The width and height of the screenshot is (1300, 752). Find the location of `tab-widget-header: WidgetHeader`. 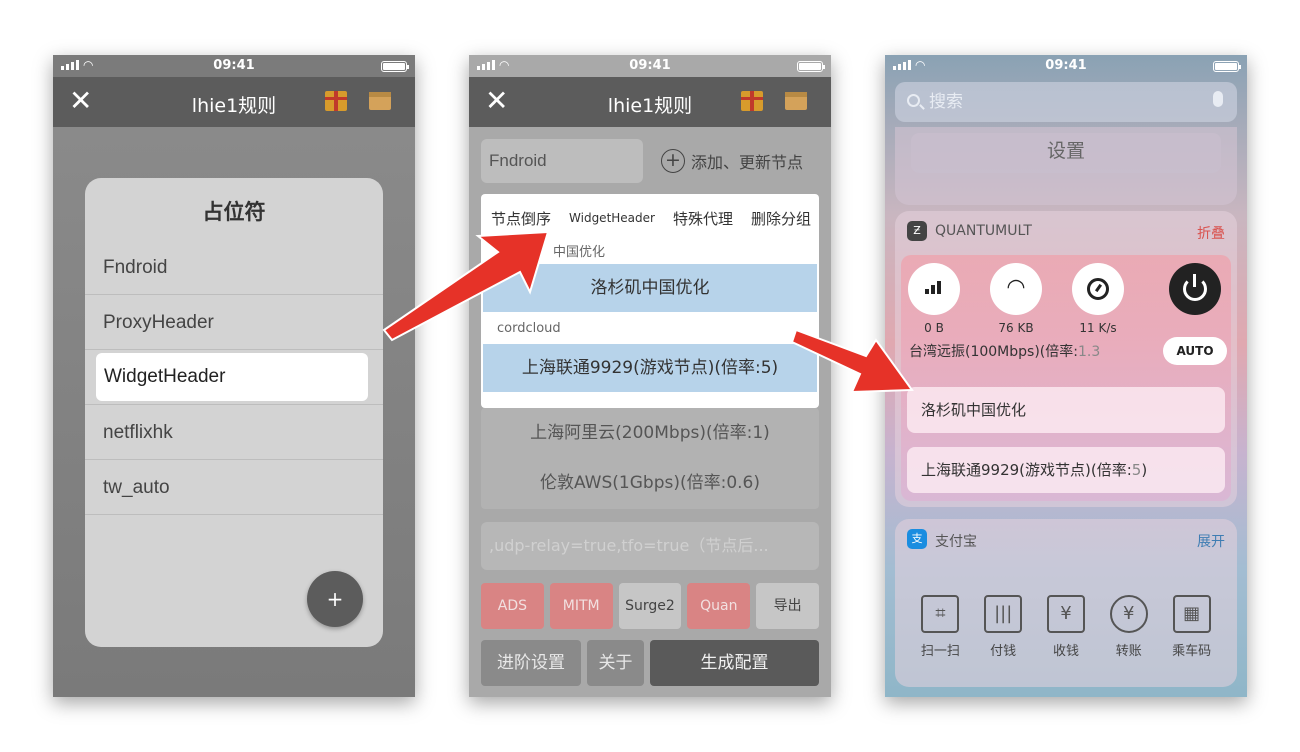

tab-widget-header: WidgetHeader is located at coordinates (612, 218).